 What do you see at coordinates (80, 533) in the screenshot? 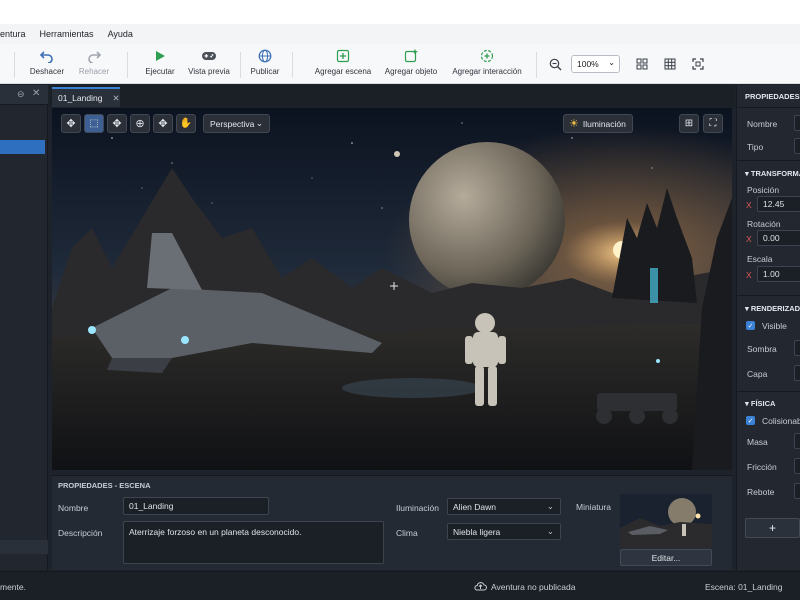
I see `scene-description-label: Descripción` at bounding box center [80, 533].